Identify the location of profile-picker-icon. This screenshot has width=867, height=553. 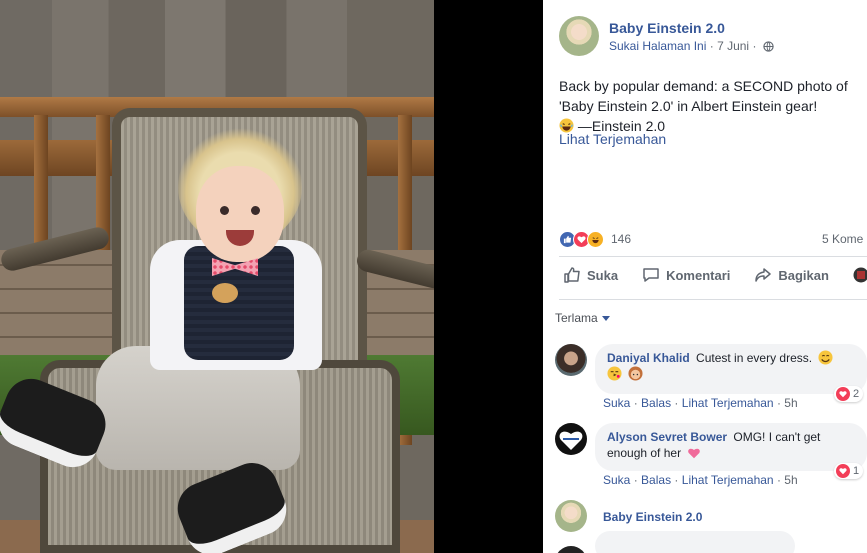
(860, 275).